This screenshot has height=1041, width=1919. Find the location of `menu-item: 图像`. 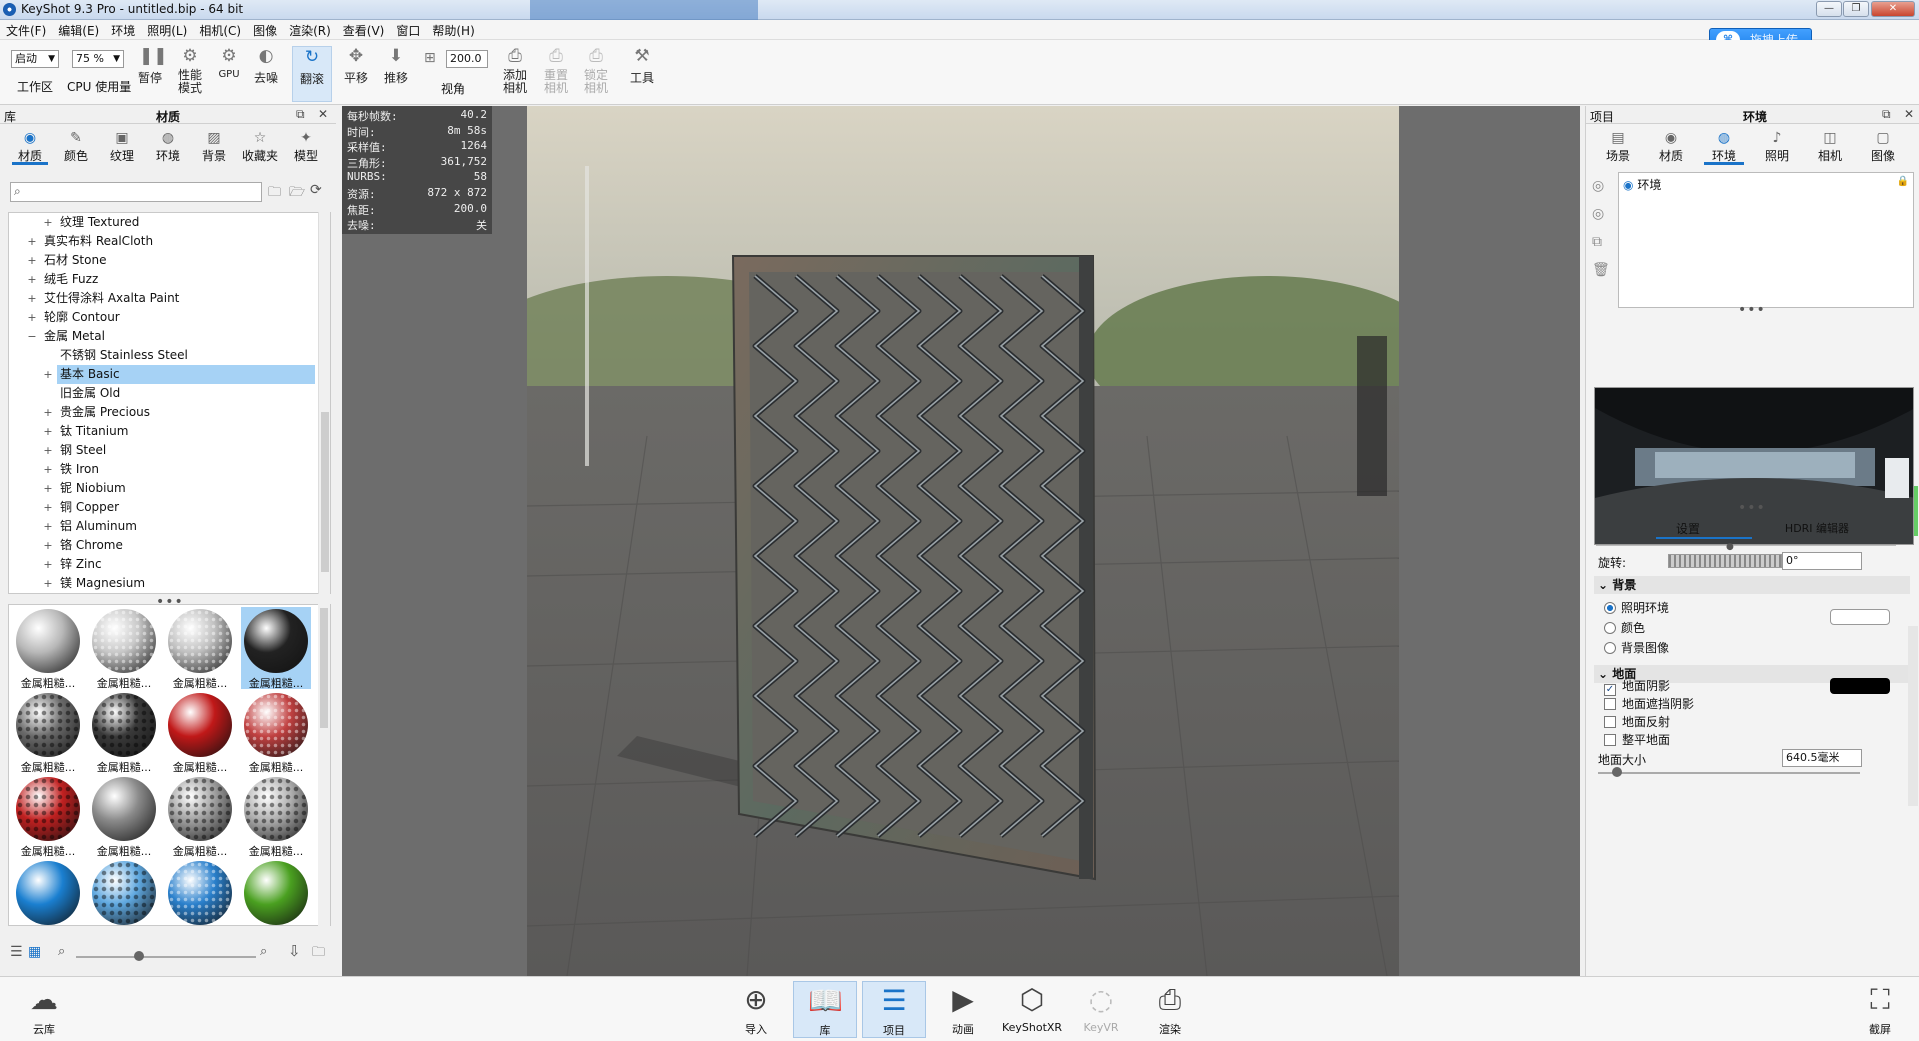

menu-item: 图像 is located at coordinates (265, 29).